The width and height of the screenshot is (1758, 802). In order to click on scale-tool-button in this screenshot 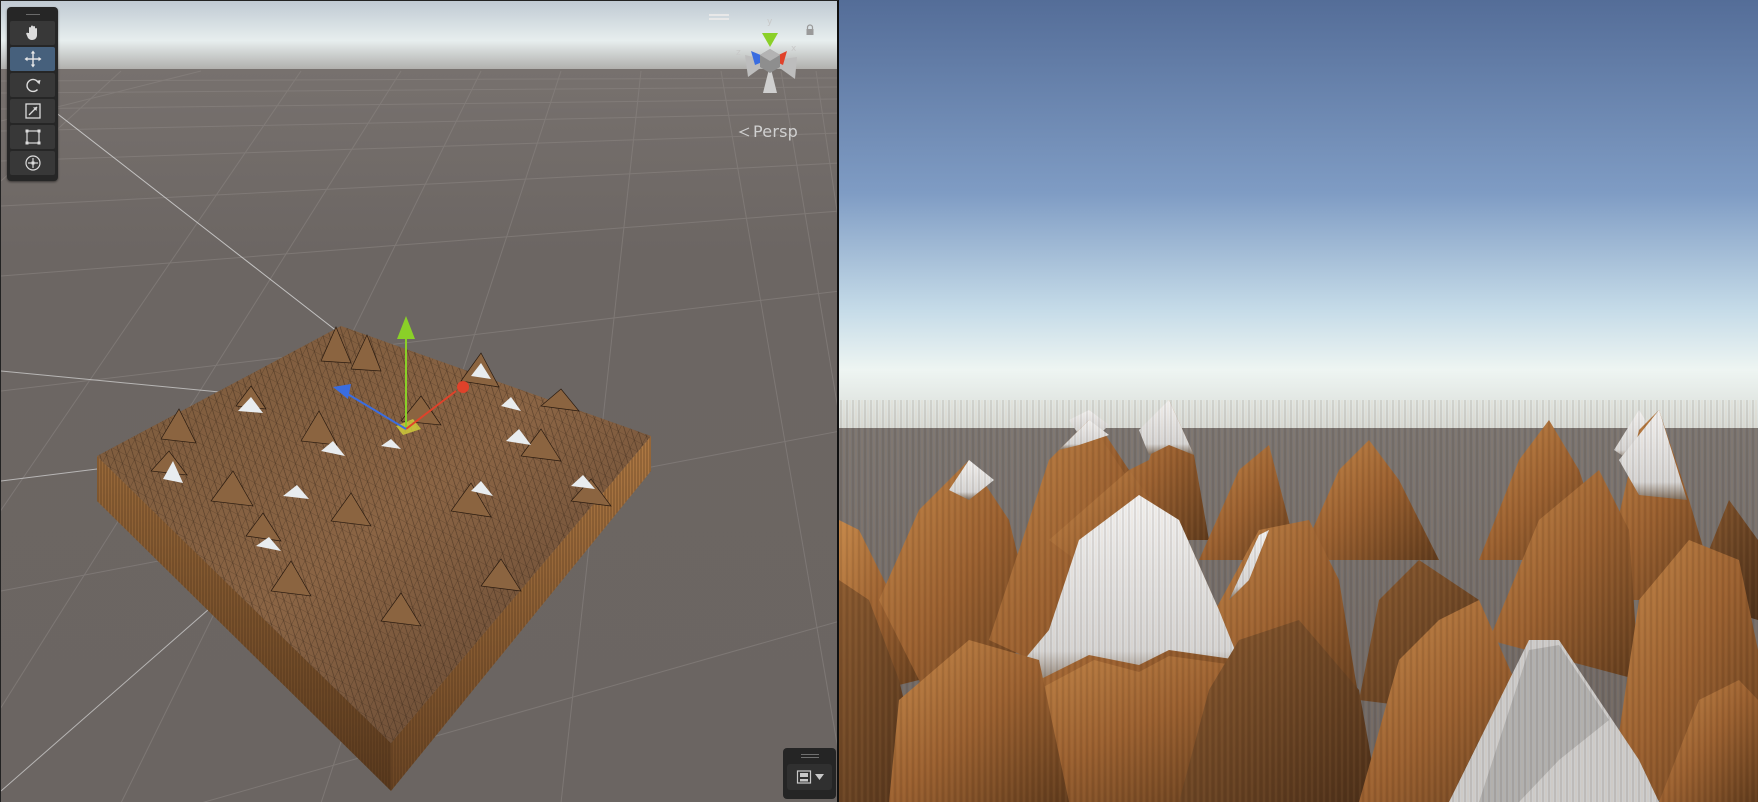, I will do `click(32, 111)`.